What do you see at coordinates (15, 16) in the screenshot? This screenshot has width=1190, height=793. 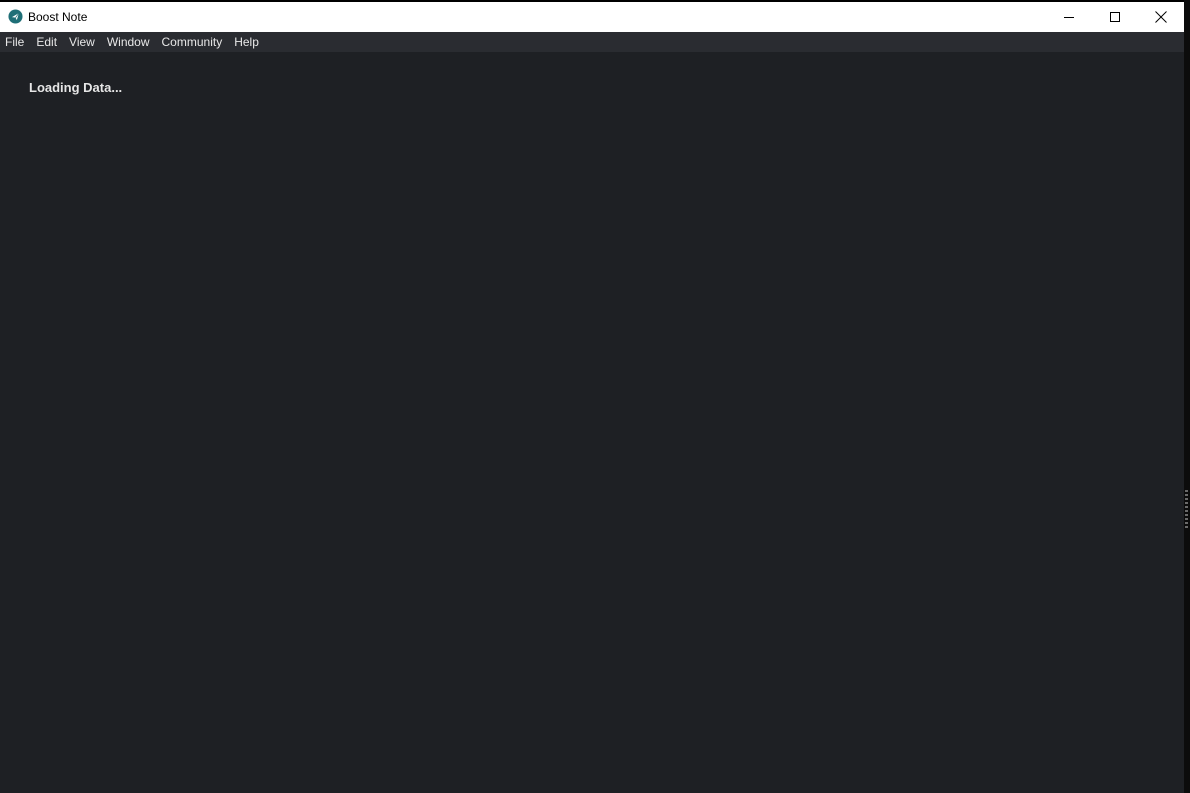 I see `boost-note-logo-icon` at bounding box center [15, 16].